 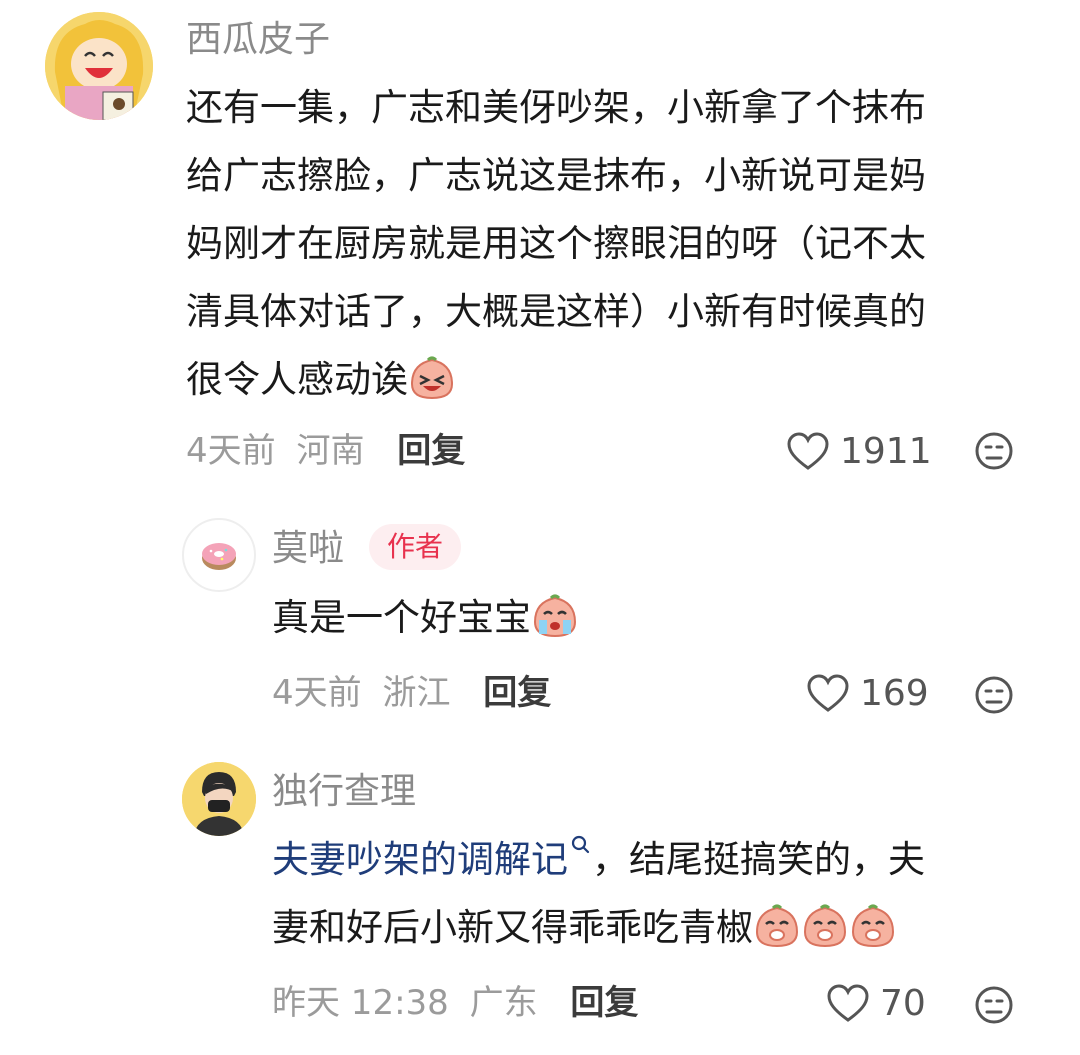 I want to click on like-count: 70, so click(x=903, y=1003).